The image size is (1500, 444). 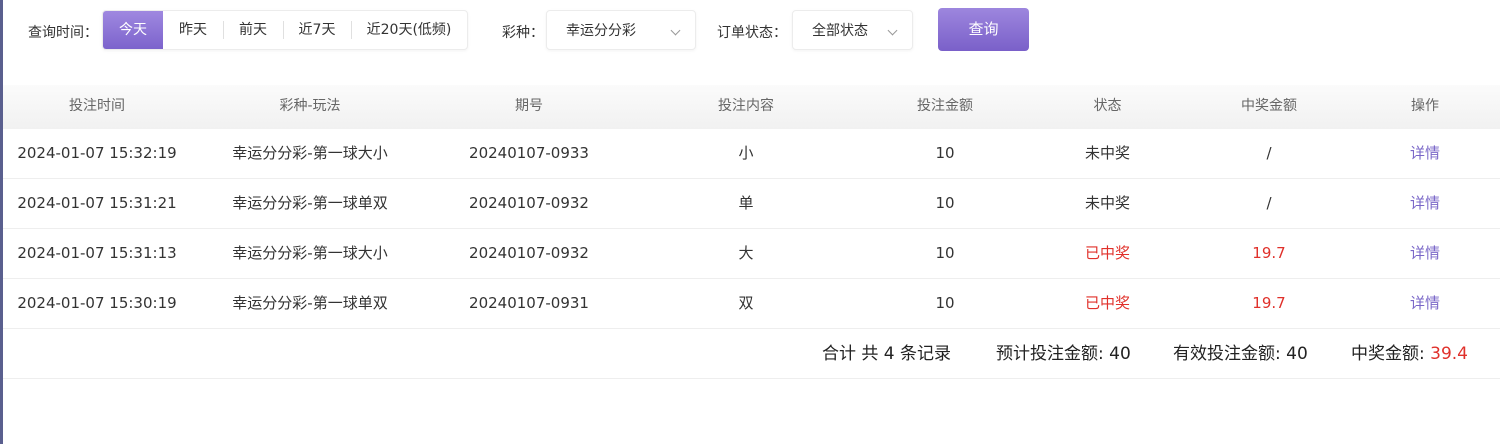 I want to click on summary-valid-amount: 有效投注金额: 40, so click(x=1240, y=354).